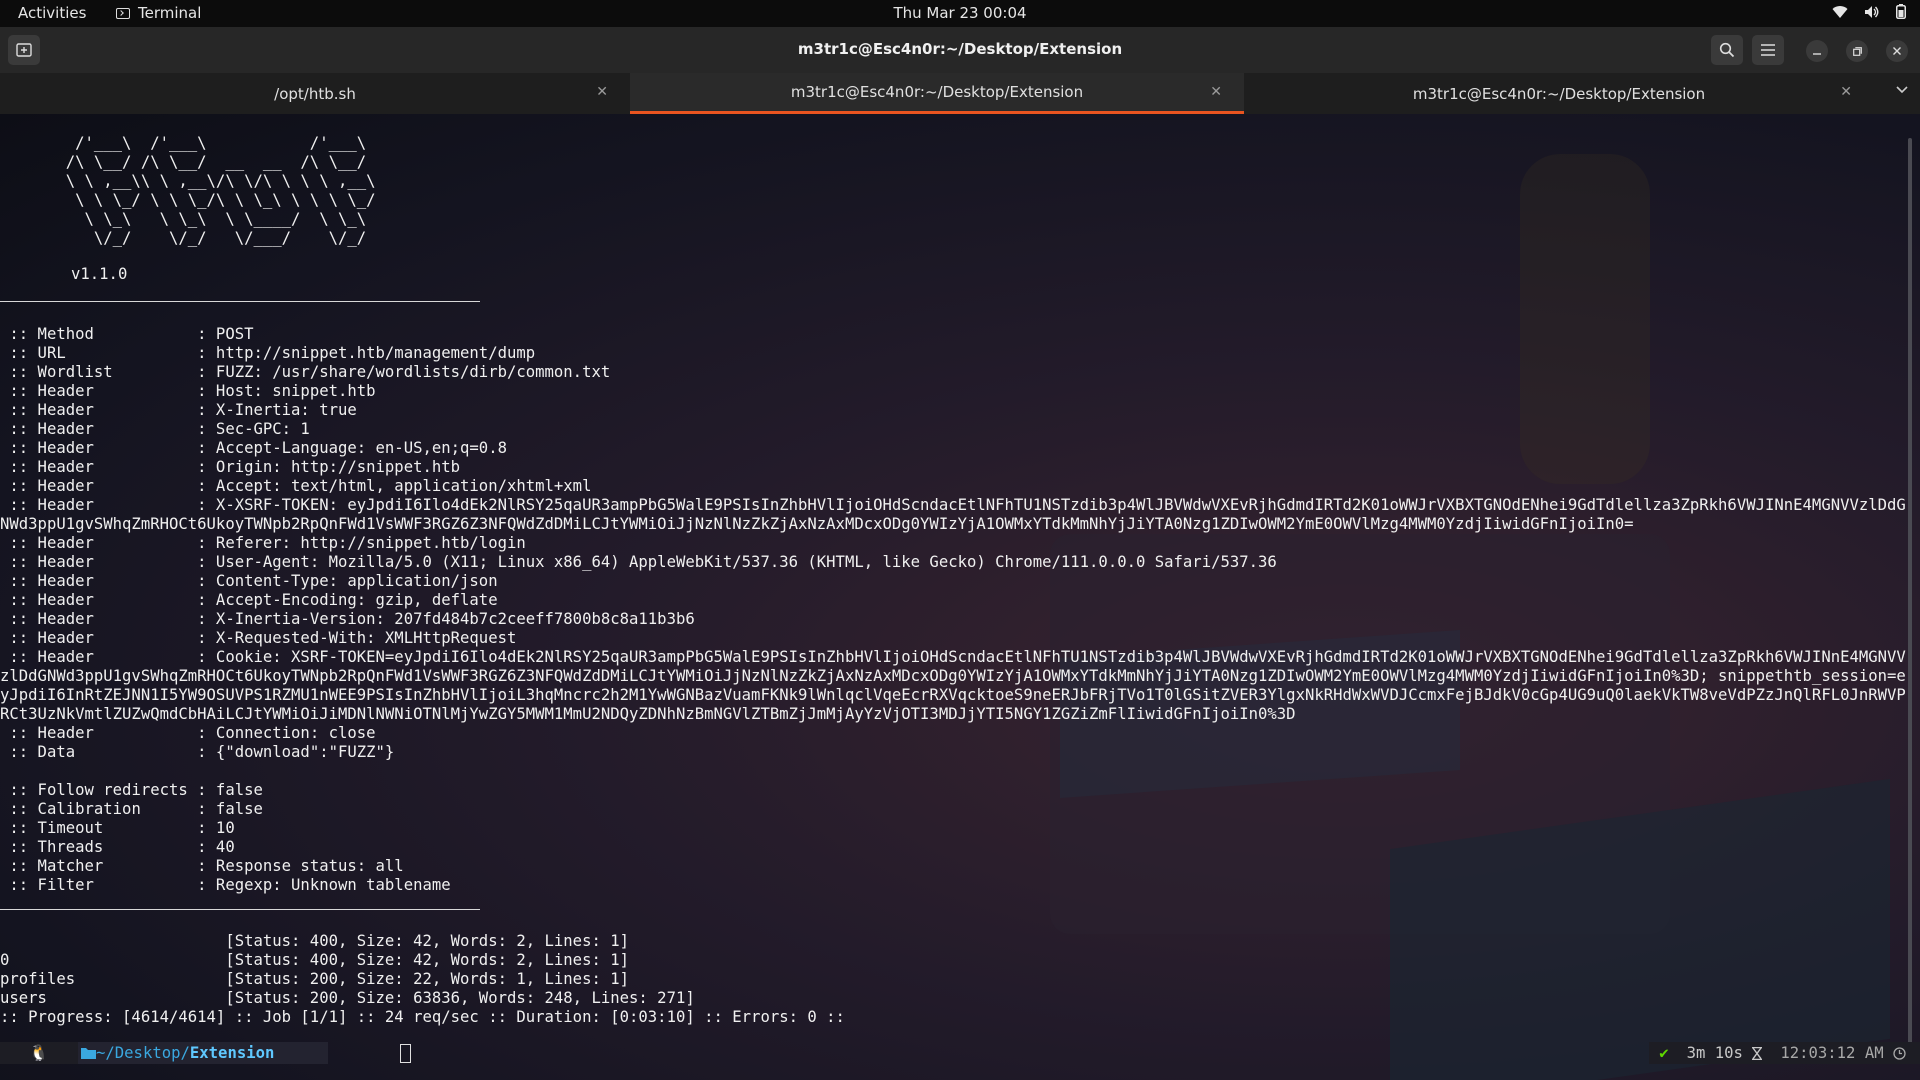 The width and height of the screenshot is (1920, 1080). What do you see at coordinates (1832, 1053) in the screenshot?
I see `prompt-clock-value: 12:03:12 AM` at bounding box center [1832, 1053].